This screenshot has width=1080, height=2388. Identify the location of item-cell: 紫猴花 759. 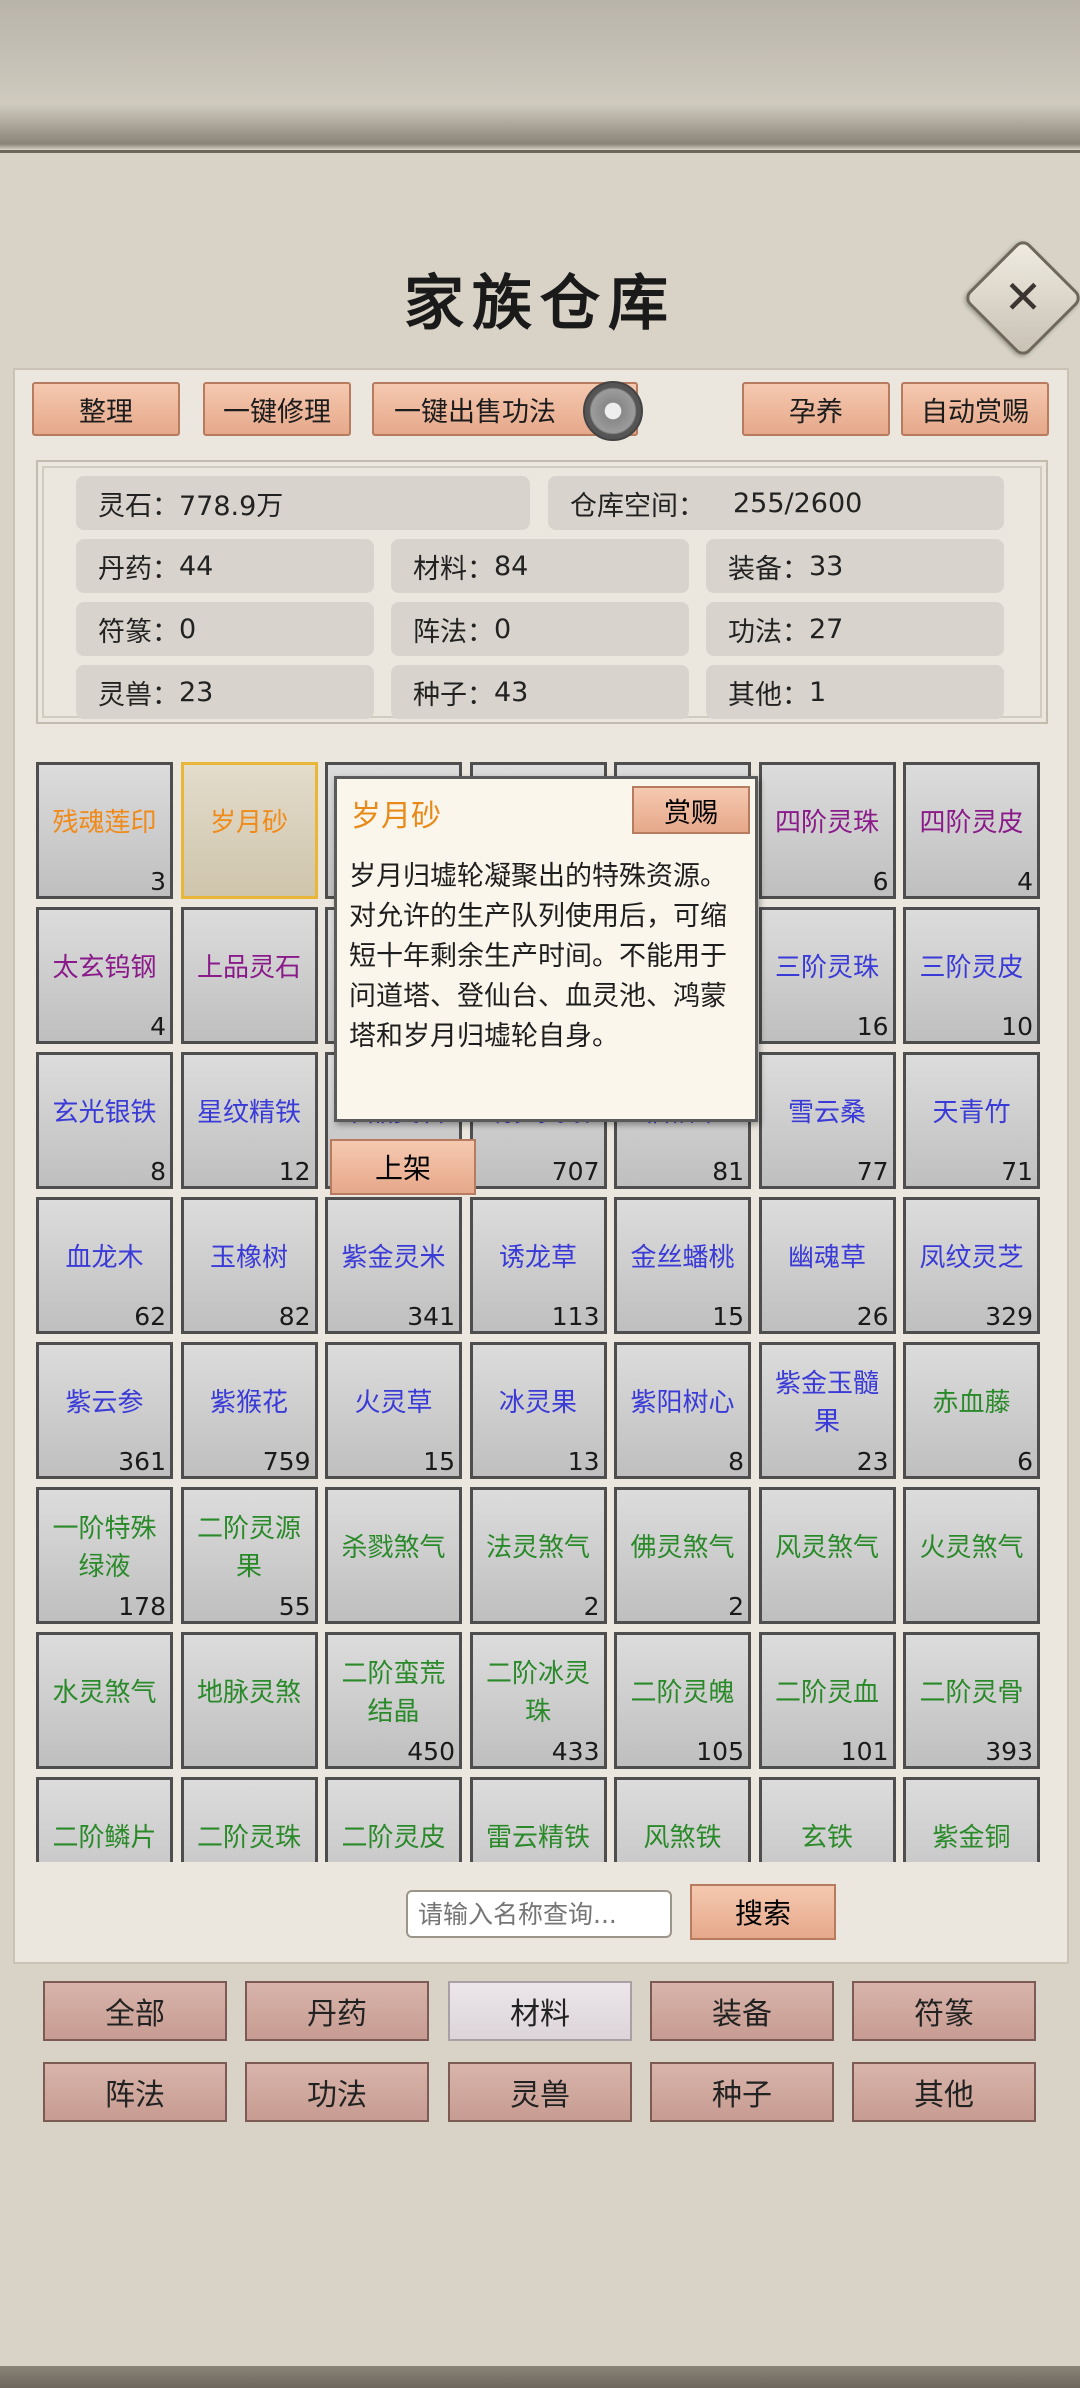
(249, 1410).